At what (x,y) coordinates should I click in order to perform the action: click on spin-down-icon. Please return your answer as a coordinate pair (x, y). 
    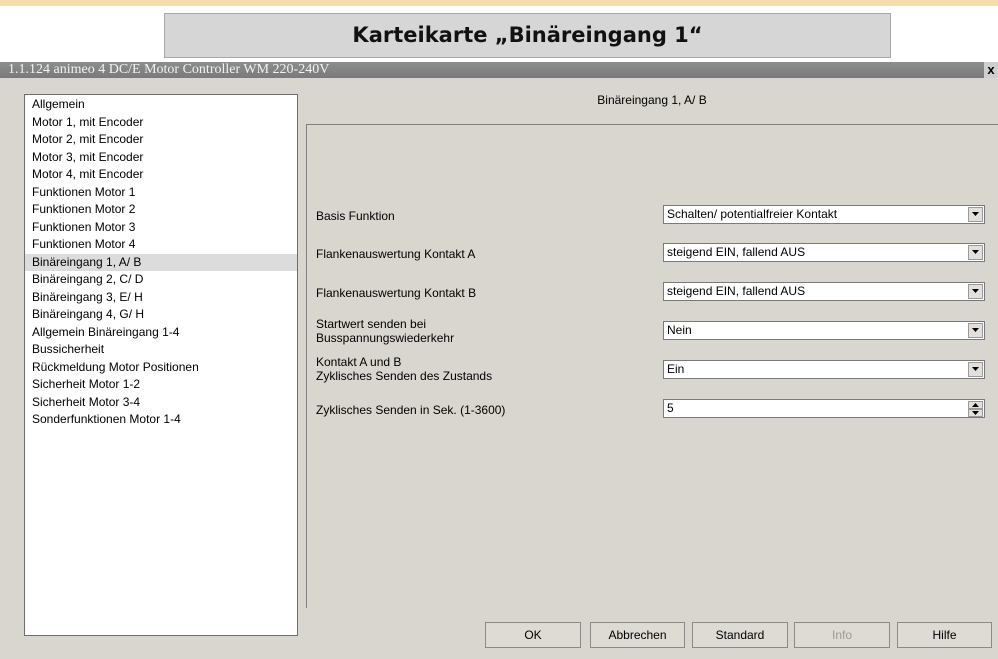
    Looking at the image, I should click on (975, 413).